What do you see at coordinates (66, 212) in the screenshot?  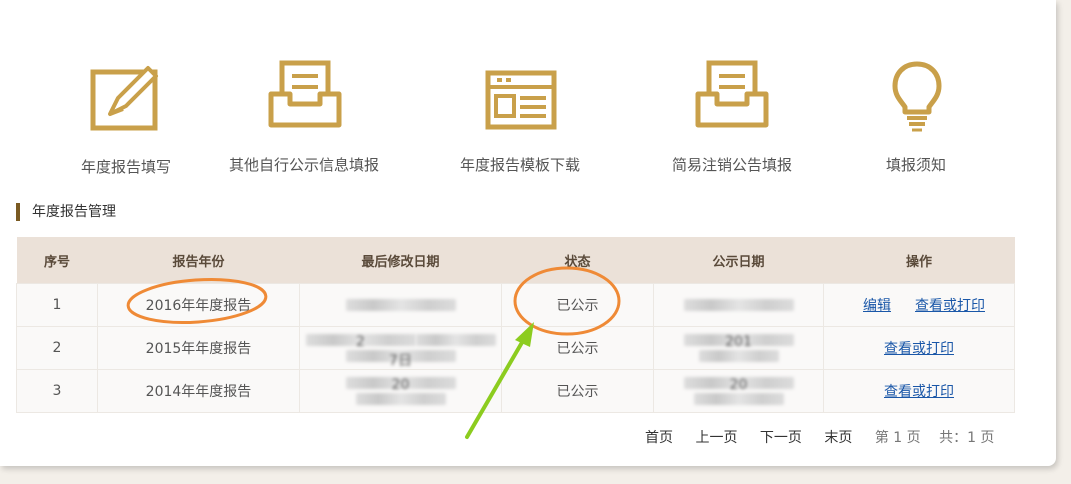 I see `section-title: 年度报告管理` at bounding box center [66, 212].